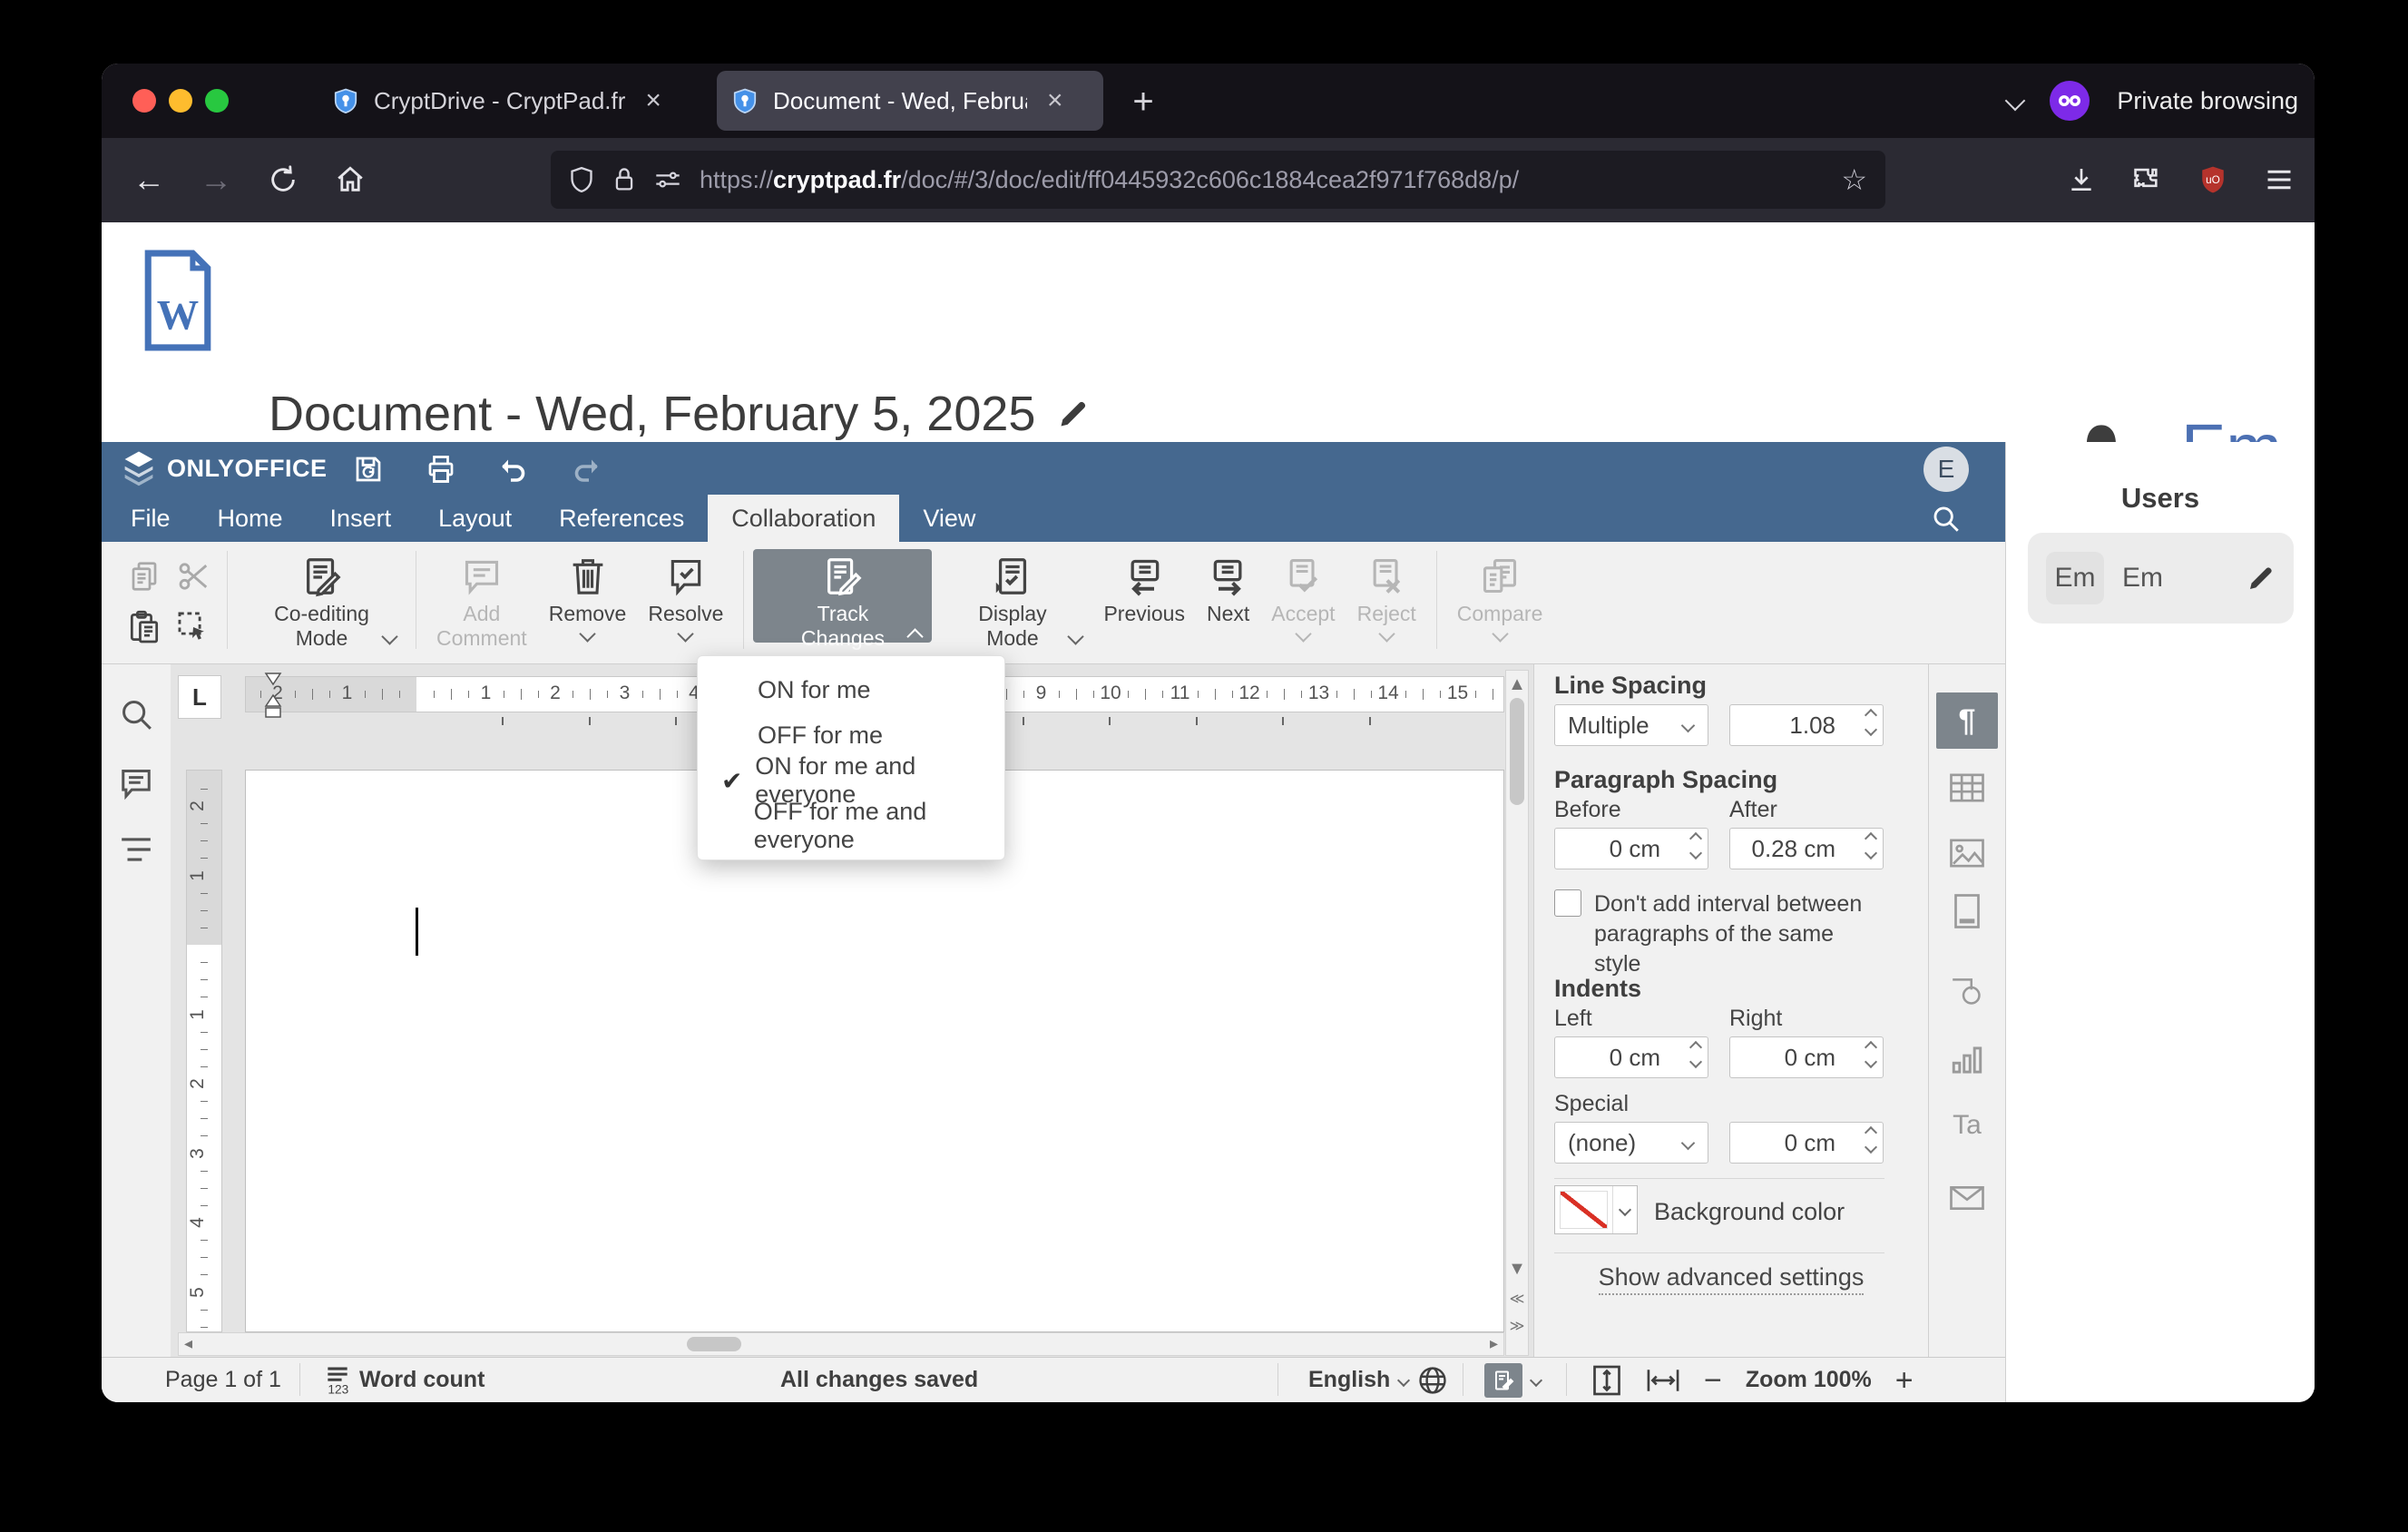  What do you see at coordinates (1807, 1143) in the screenshot?
I see `special-value-spinner: 0 cm` at bounding box center [1807, 1143].